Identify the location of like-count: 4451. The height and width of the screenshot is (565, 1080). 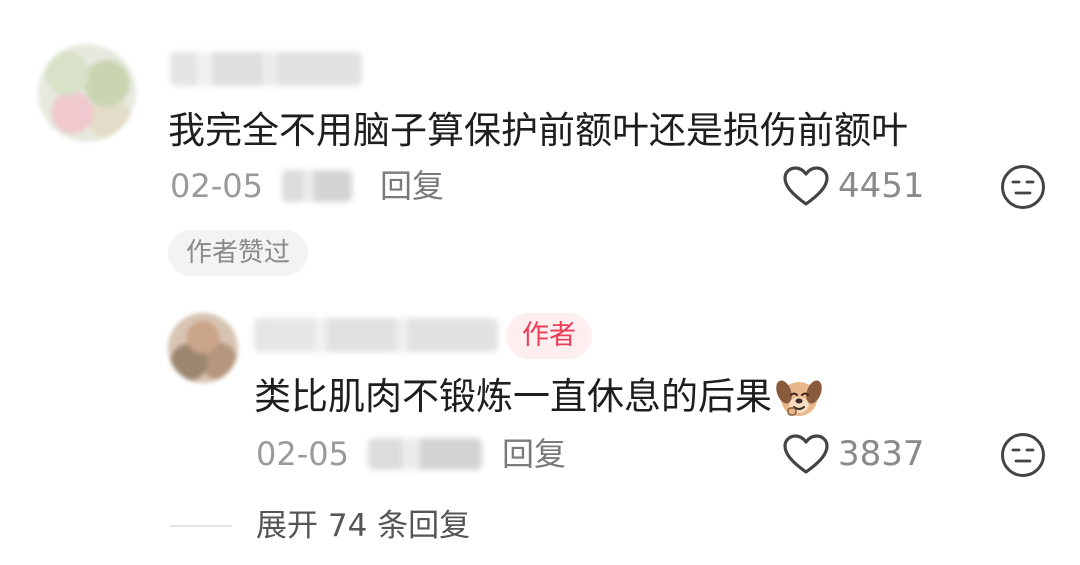
(881, 186).